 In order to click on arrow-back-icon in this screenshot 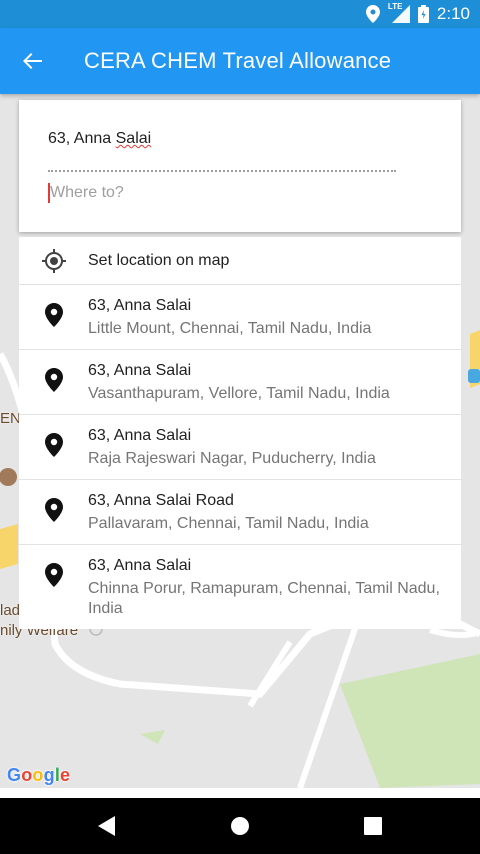, I will do `click(32, 61)`.